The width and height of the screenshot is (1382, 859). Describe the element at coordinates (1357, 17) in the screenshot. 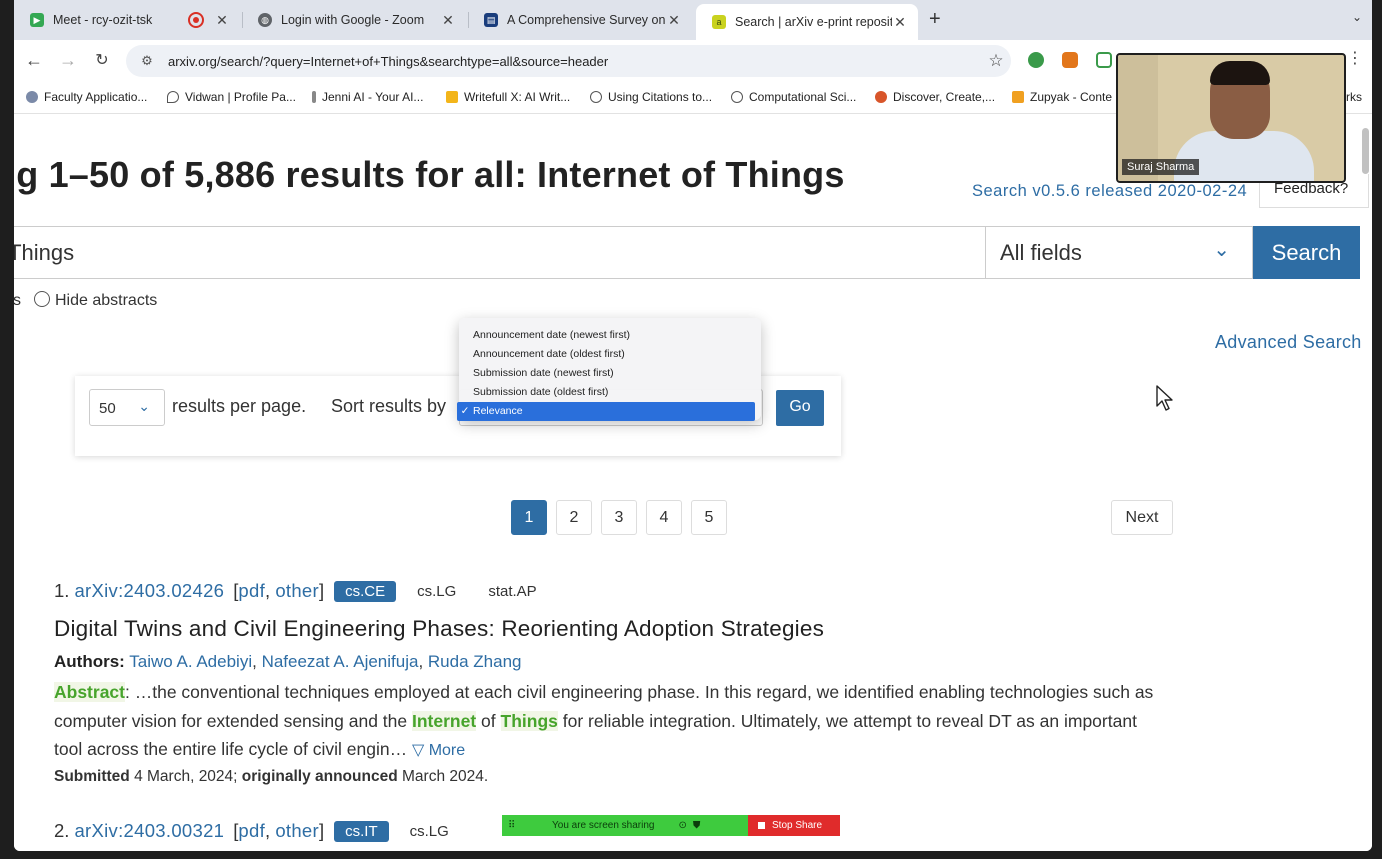

I see `tab-search-chevron-icon: ⌄` at that location.